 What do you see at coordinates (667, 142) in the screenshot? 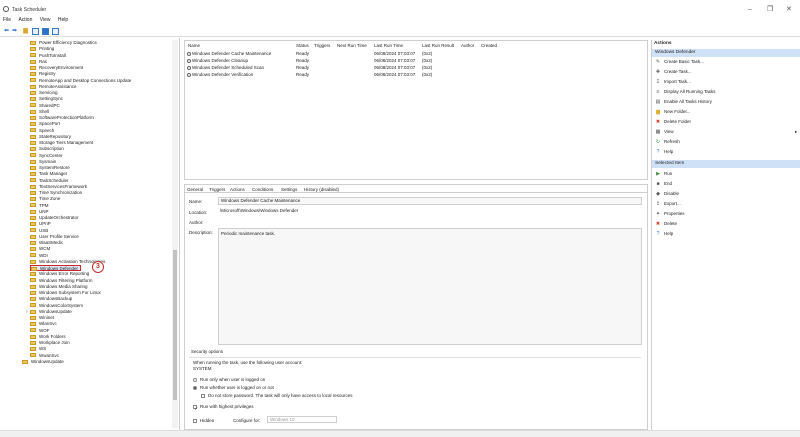
I see `action-refresh: ↻ Refresh` at bounding box center [667, 142].